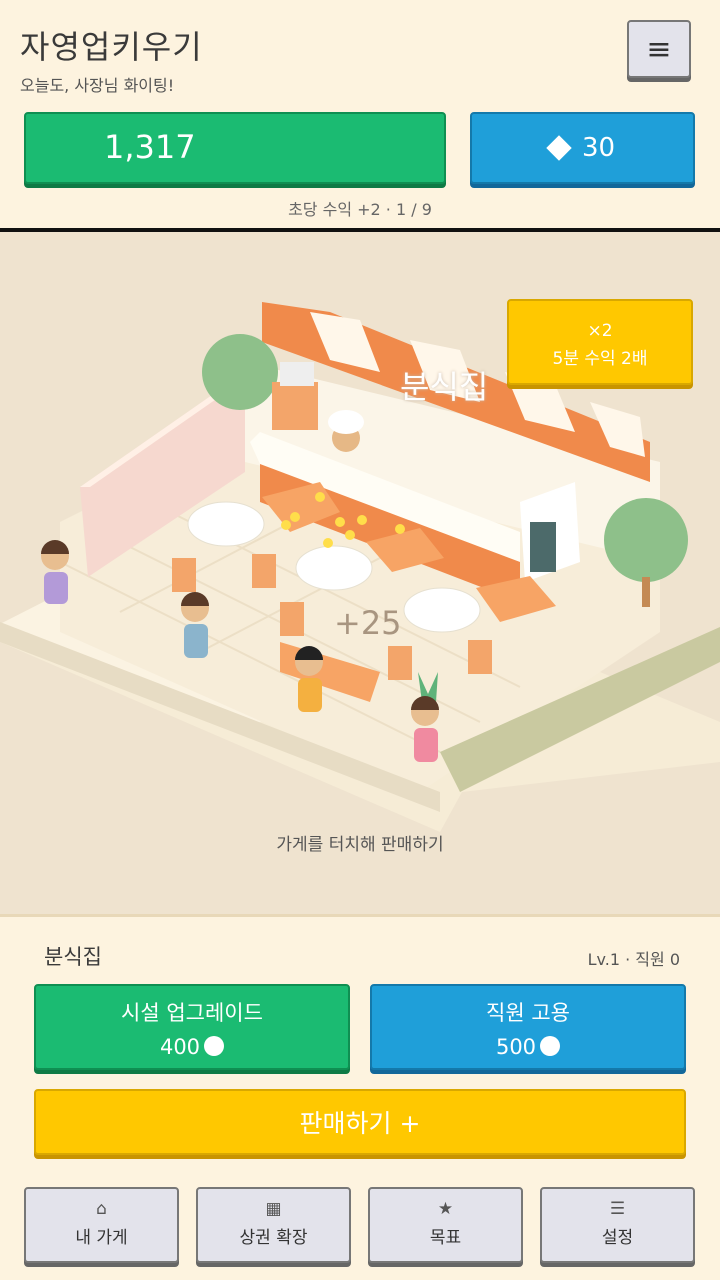  I want to click on nav-goals: ★ 목표, so click(445, 1225).